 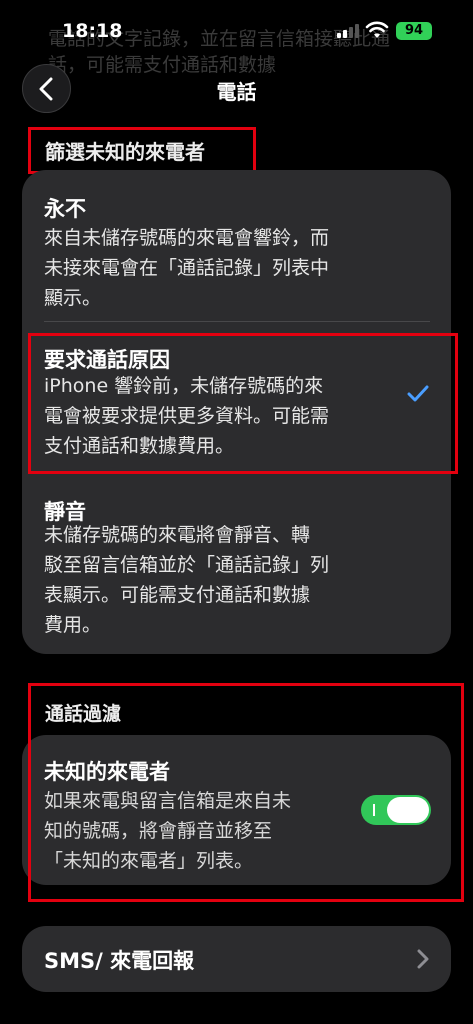 I want to click on sms-call-report-row: SMS/ 來電回報, so click(x=236, y=959).